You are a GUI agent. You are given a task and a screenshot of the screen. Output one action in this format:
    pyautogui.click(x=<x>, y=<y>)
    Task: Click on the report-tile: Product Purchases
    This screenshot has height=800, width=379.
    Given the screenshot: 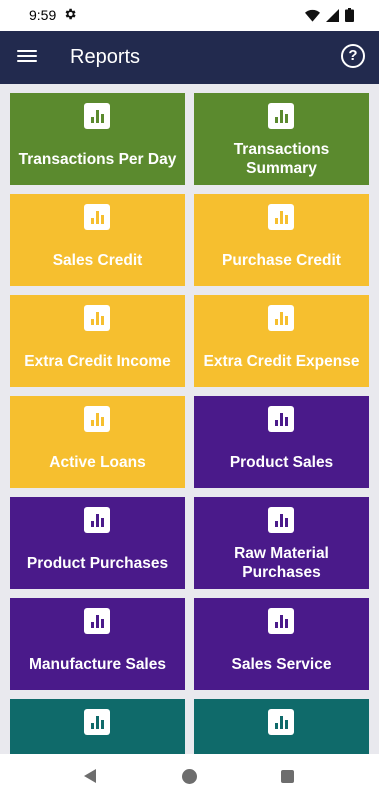 What is the action you would take?
    pyautogui.click(x=97, y=543)
    